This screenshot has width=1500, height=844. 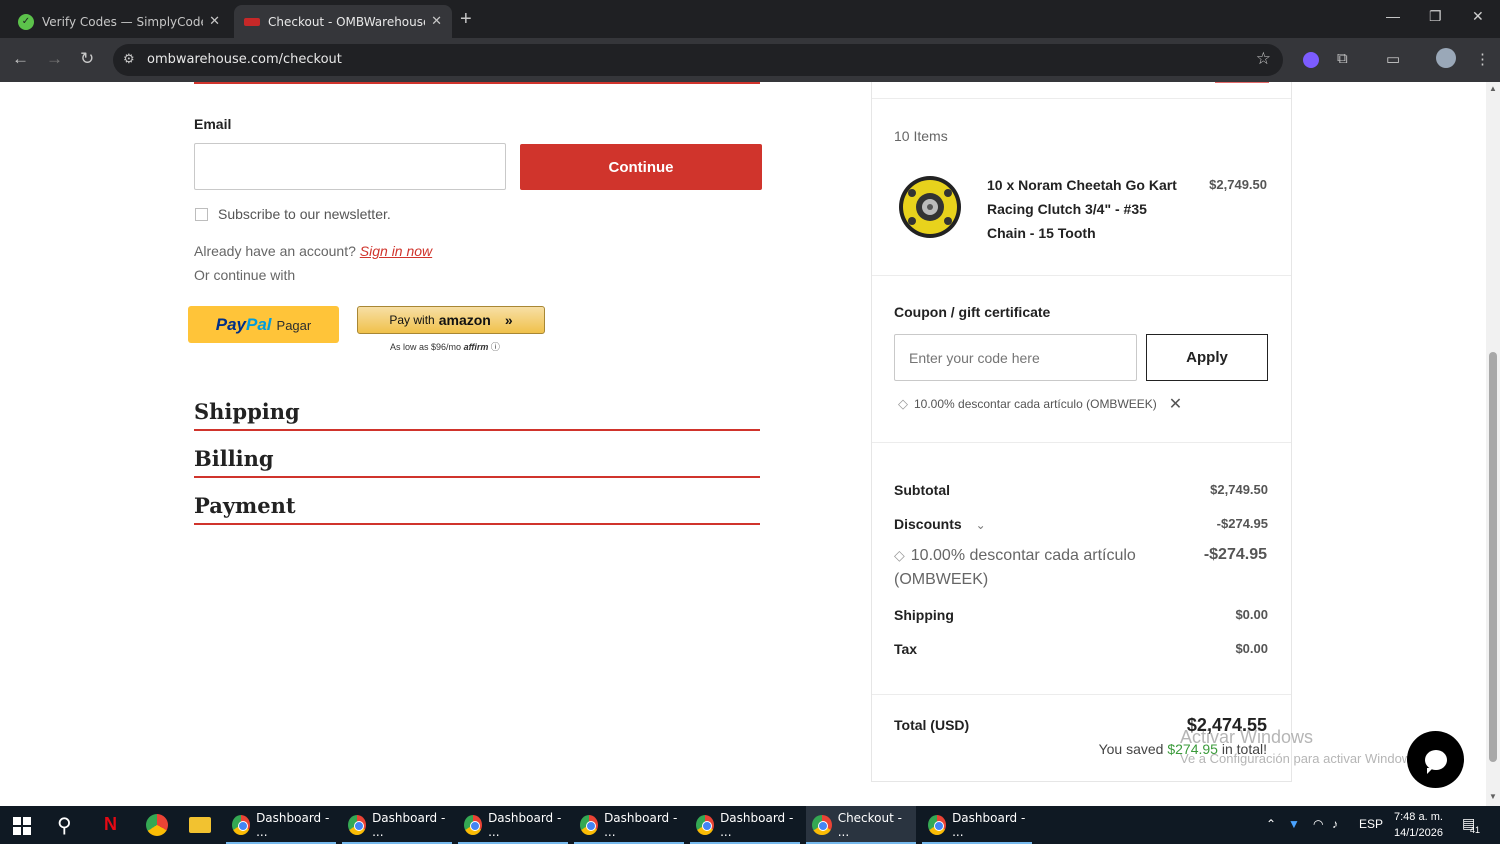 I want to click on tab-simplycodes: ✓ Verify Codes — SimplyCodes ✕, so click(x=119, y=21).